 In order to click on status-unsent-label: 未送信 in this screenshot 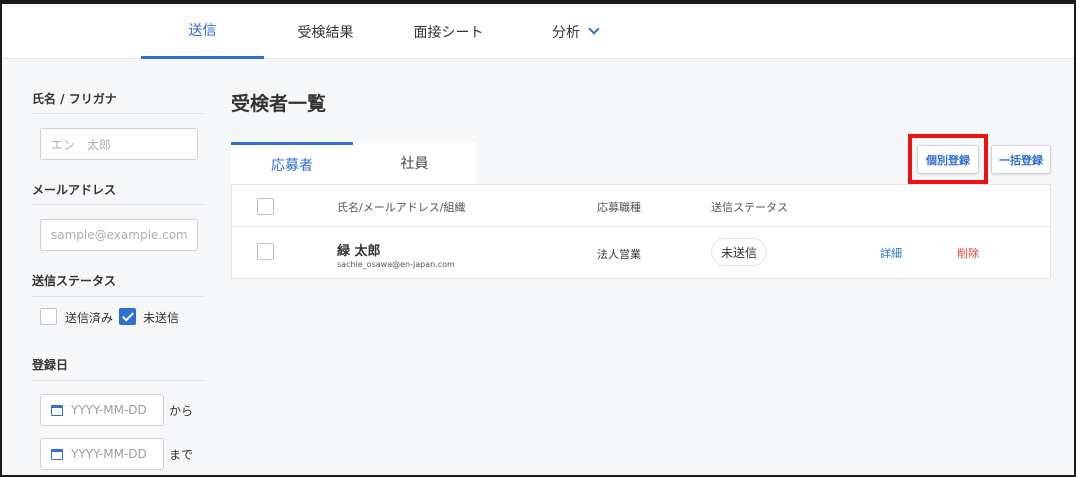, I will do `click(161, 318)`.